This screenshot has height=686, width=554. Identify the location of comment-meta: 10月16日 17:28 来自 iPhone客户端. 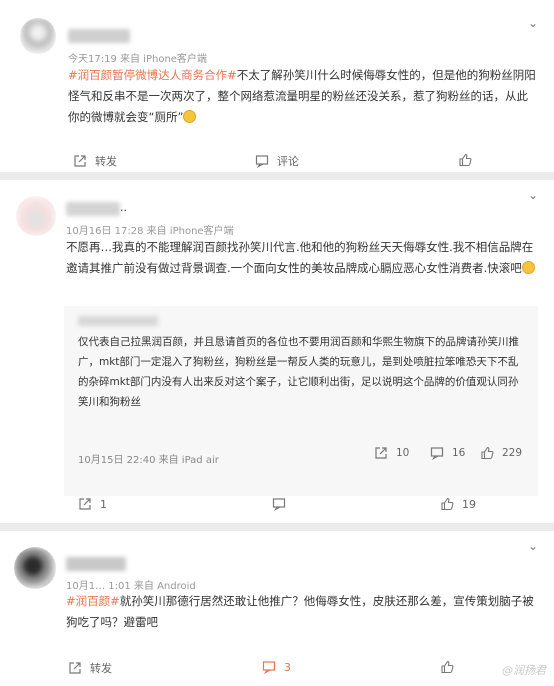
(150, 231).